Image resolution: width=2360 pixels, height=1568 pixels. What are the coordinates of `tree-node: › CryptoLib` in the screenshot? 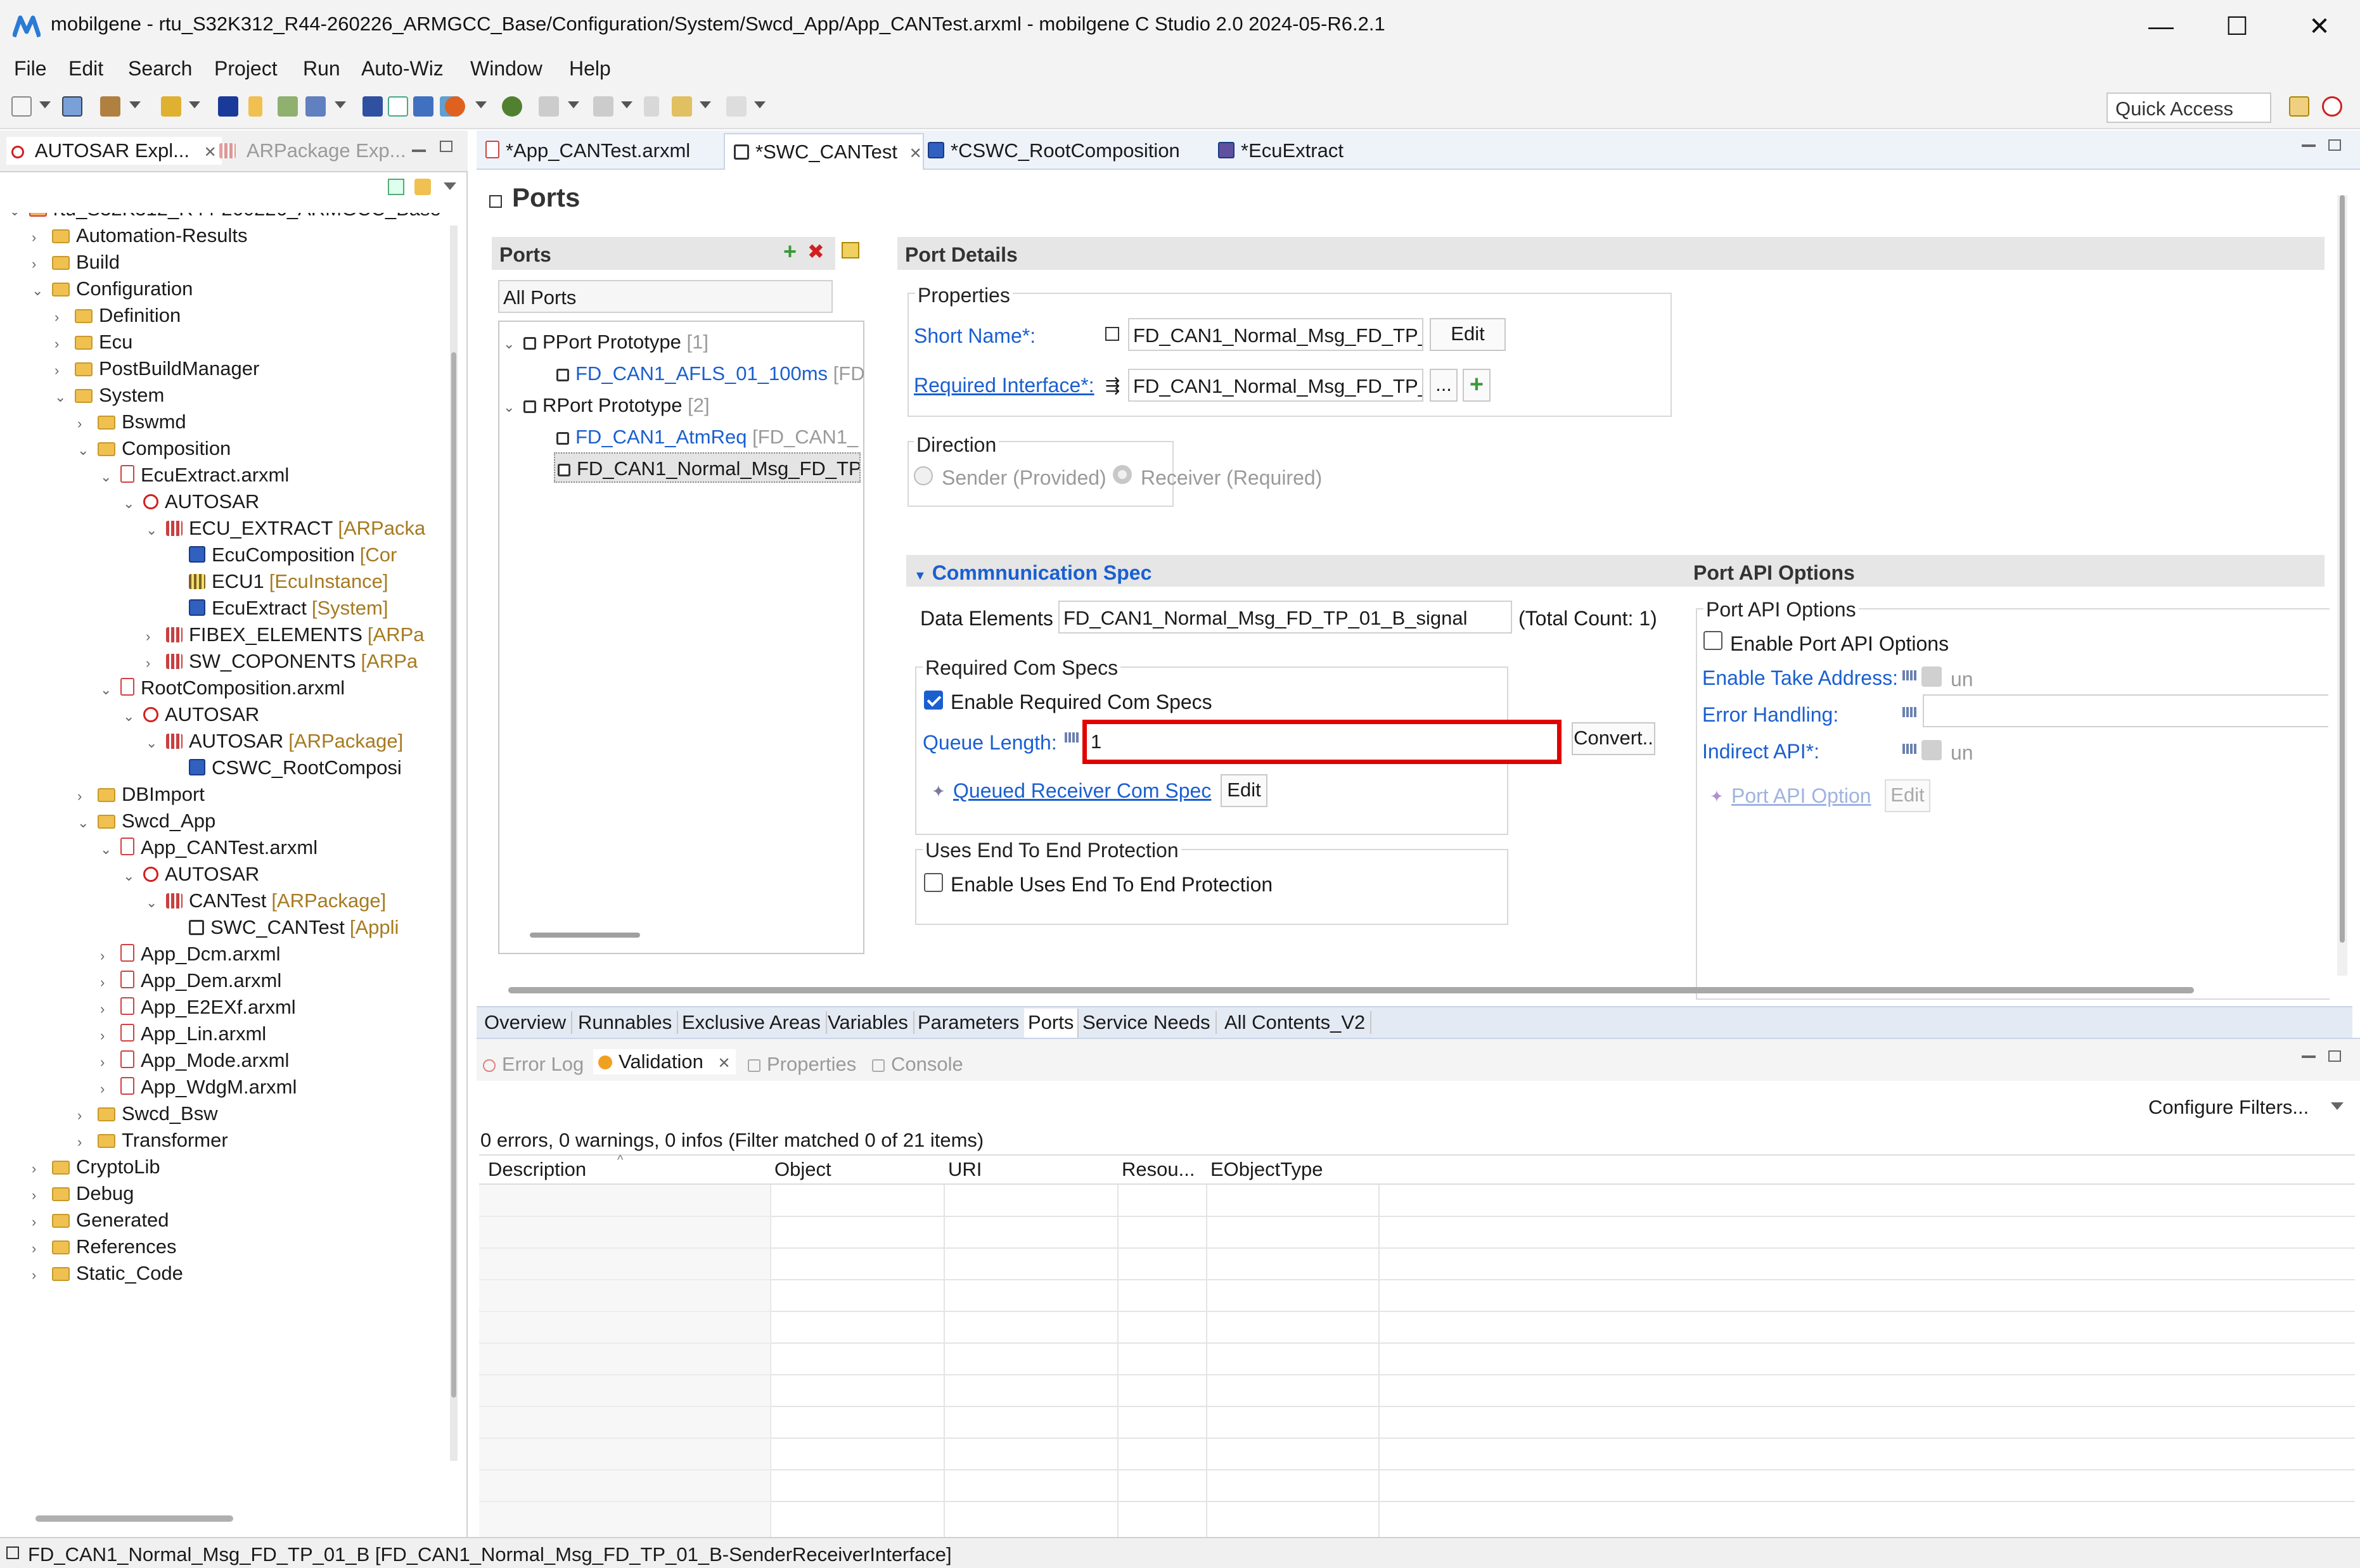 It's located at (96, 1167).